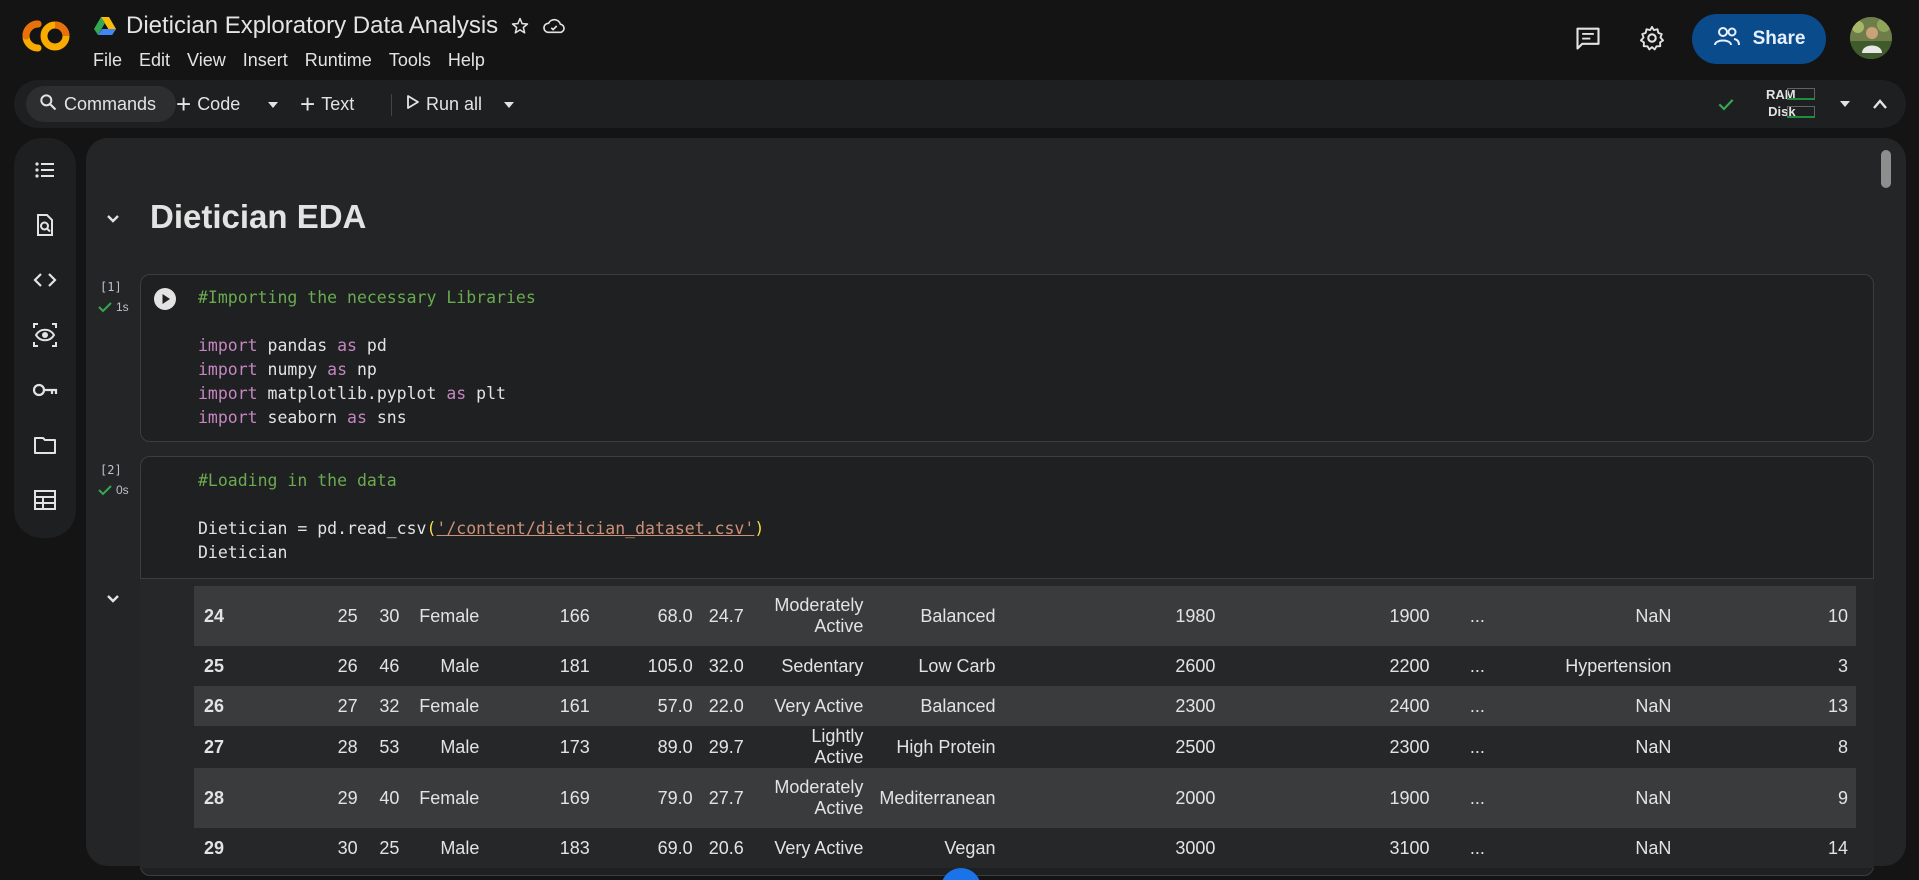  Describe the element at coordinates (520, 26) in the screenshot. I see `star-icon` at that location.